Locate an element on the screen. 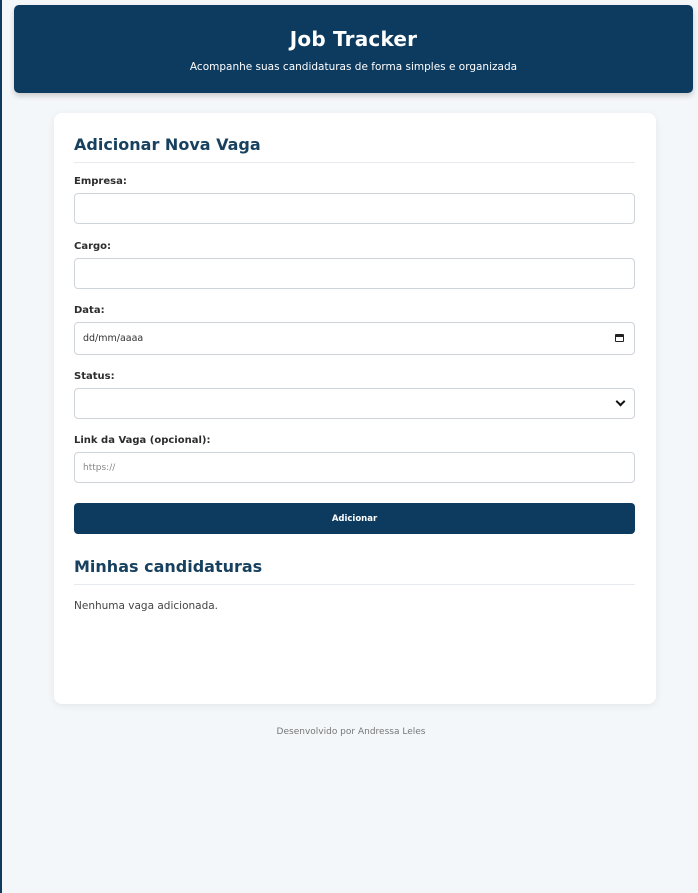  empty-list-message: Nenhuma vaga adicionada. is located at coordinates (146, 606).